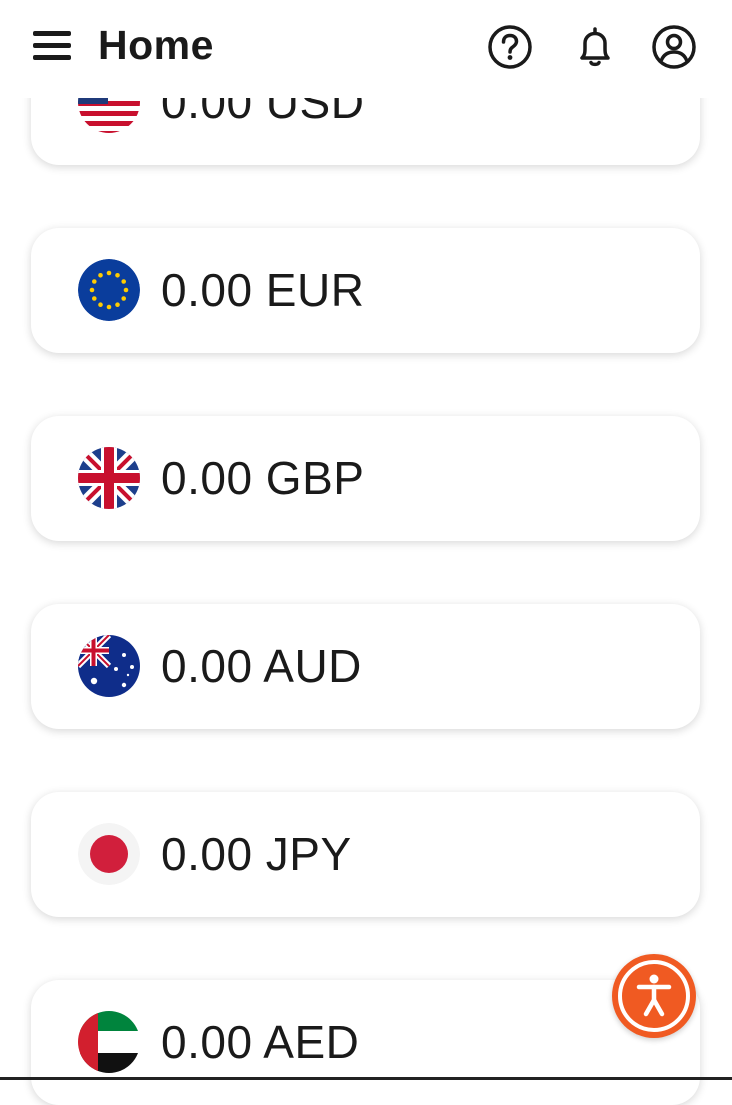 This screenshot has height=1105, width=732. What do you see at coordinates (156, 45) in the screenshot?
I see `page-title: Home` at bounding box center [156, 45].